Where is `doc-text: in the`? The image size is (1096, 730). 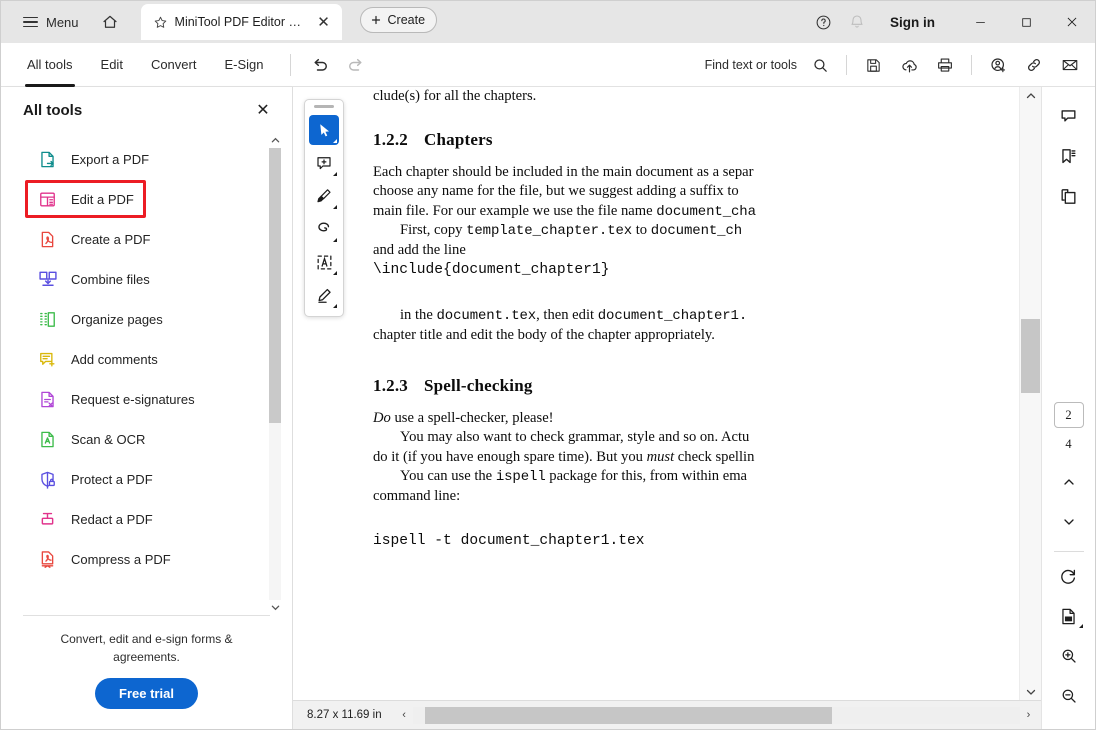 doc-text: in the is located at coordinates (418, 315).